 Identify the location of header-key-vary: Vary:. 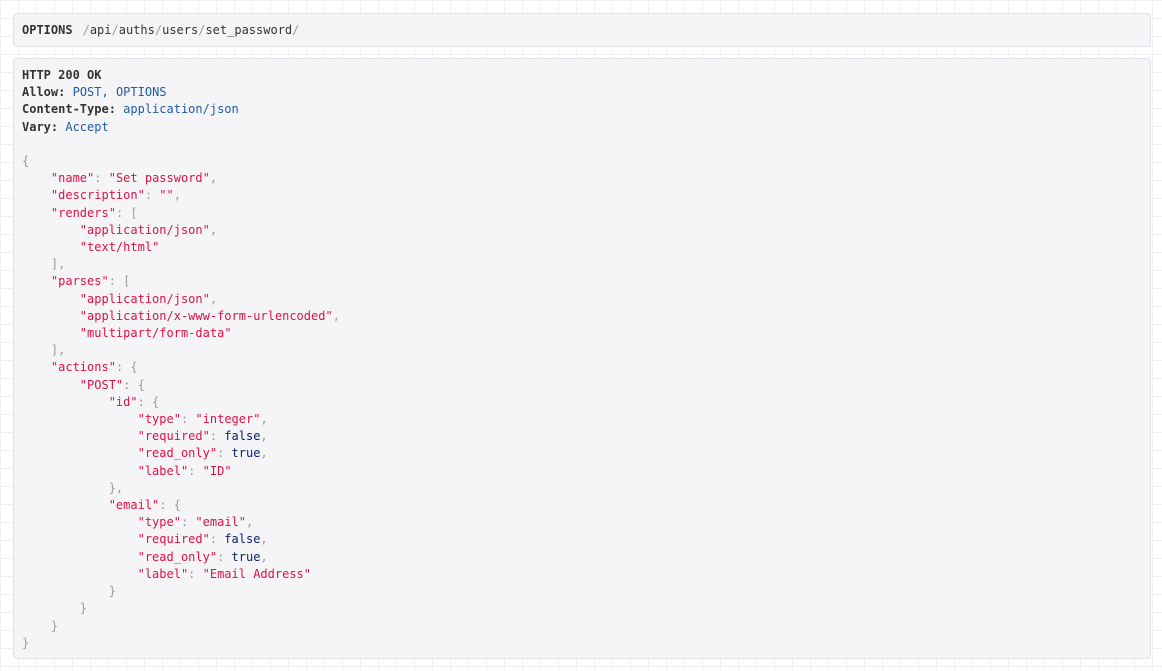
(40, 126).